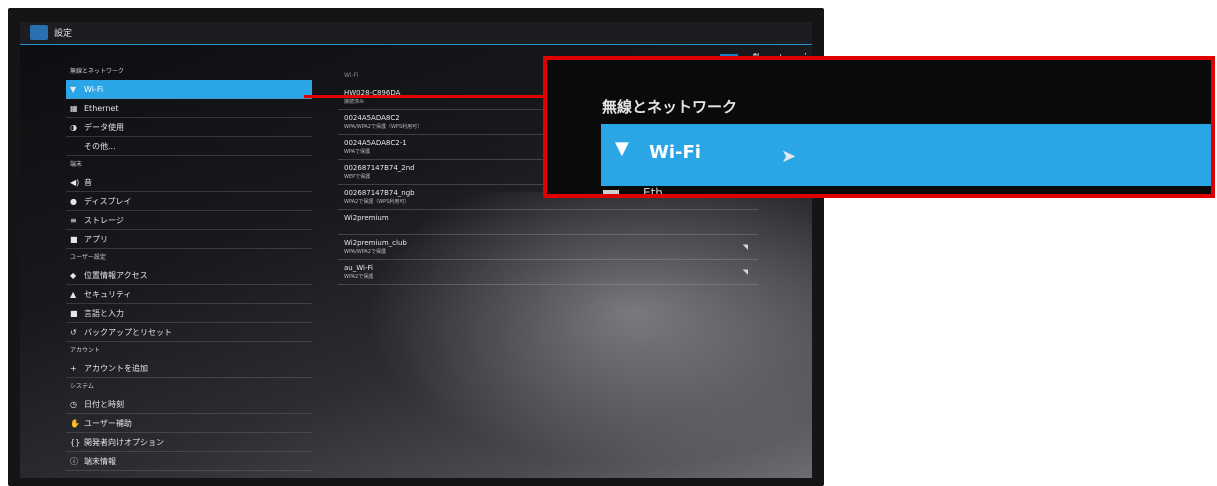 This screenshot has width=1217, height=486. I want to click on sidebar-item-label: 音, so click(88, 182).